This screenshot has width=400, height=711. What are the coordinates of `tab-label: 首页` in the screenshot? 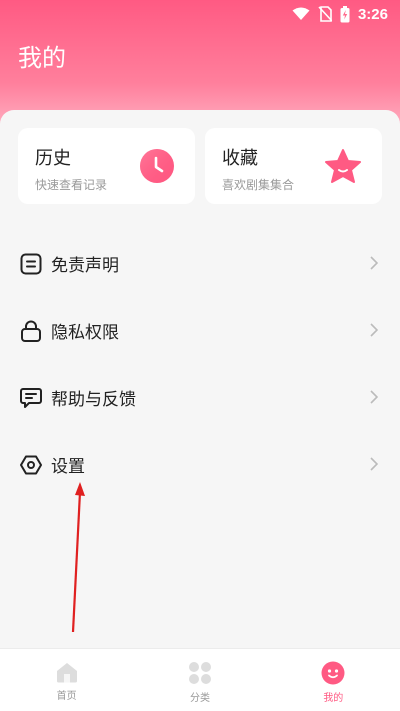 It's located at (66, 696).